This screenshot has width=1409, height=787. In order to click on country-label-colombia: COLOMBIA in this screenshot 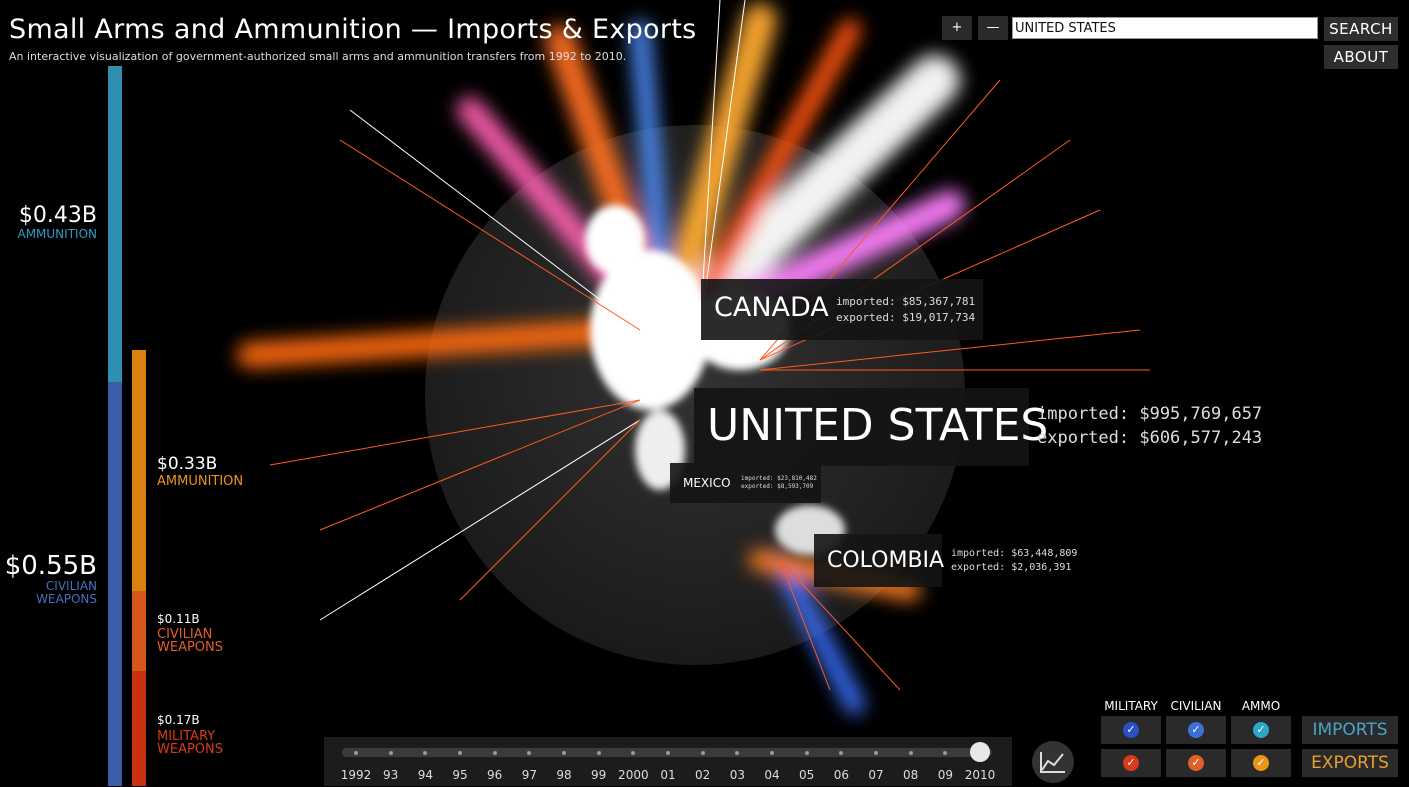, I will do `click(879, 560)`.